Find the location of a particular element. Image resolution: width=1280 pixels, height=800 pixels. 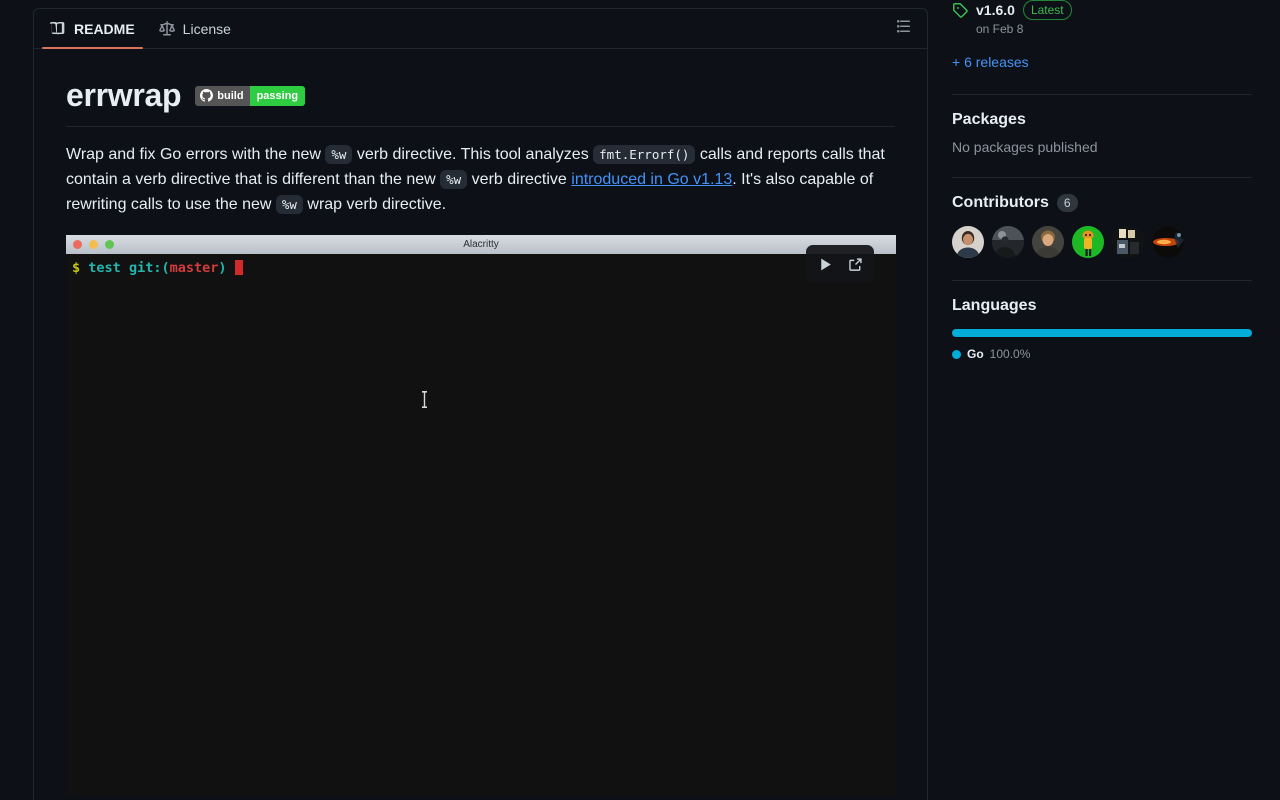

contributors-heading: Contributors is located at coordinates (1000, 202).